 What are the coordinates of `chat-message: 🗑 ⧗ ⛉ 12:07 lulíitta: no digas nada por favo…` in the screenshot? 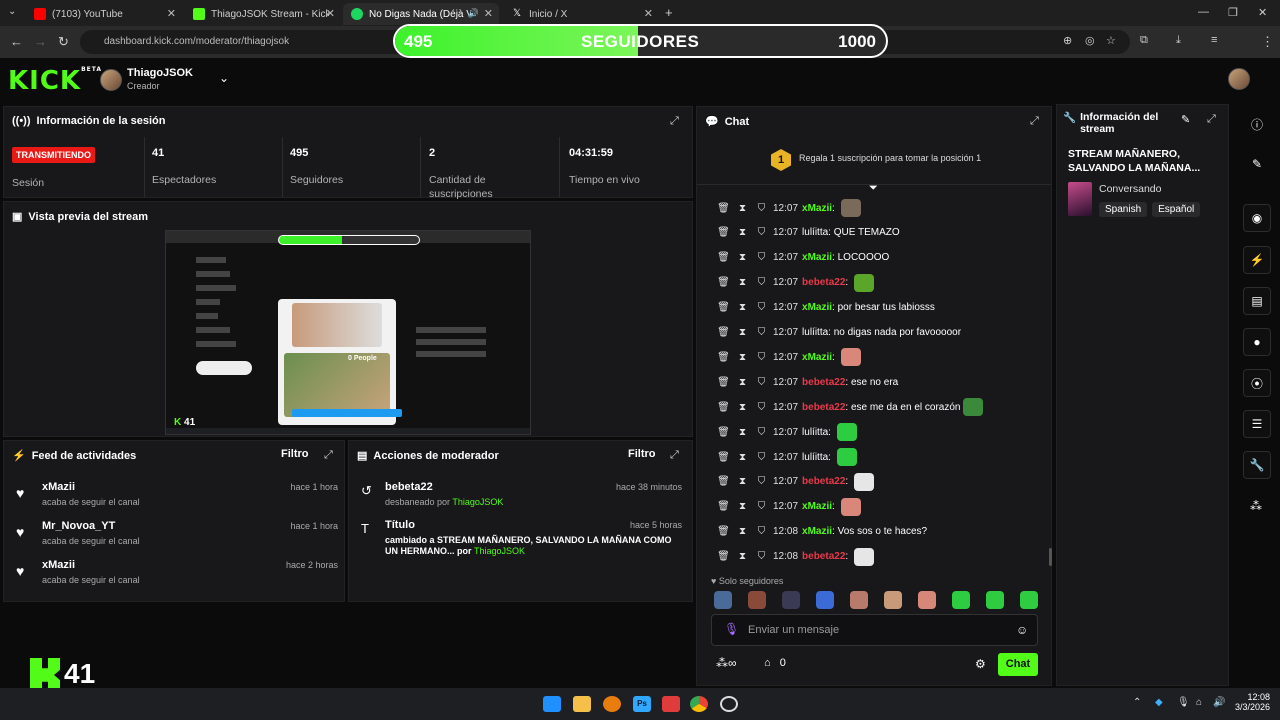 It's located at (838, 333).